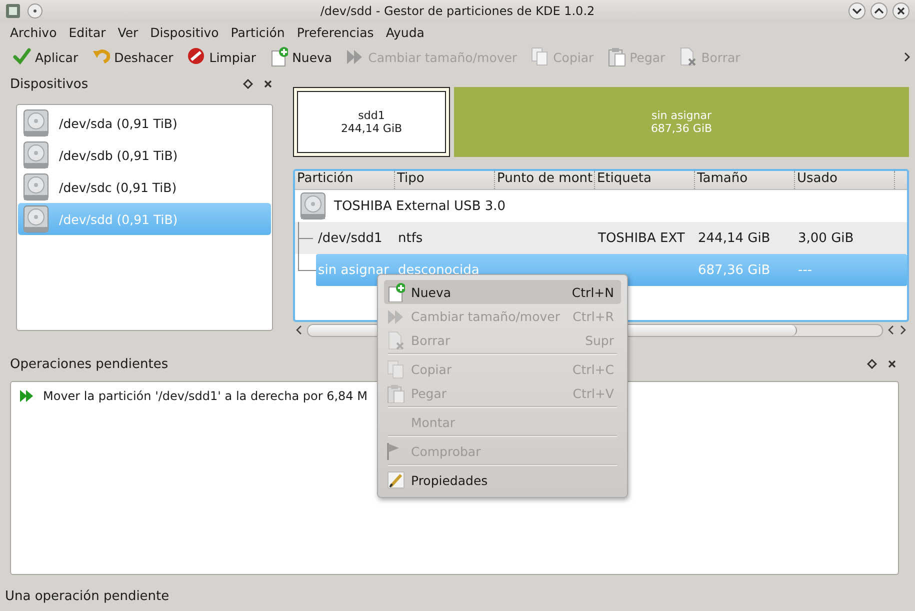 The height and width of the screenshot is (611, 915). I want to click on table-cell-text: TOSHIBA EXT, so click(641, 238).